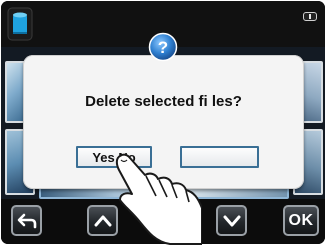  I want to click on trash-icon, so click(20, 24).